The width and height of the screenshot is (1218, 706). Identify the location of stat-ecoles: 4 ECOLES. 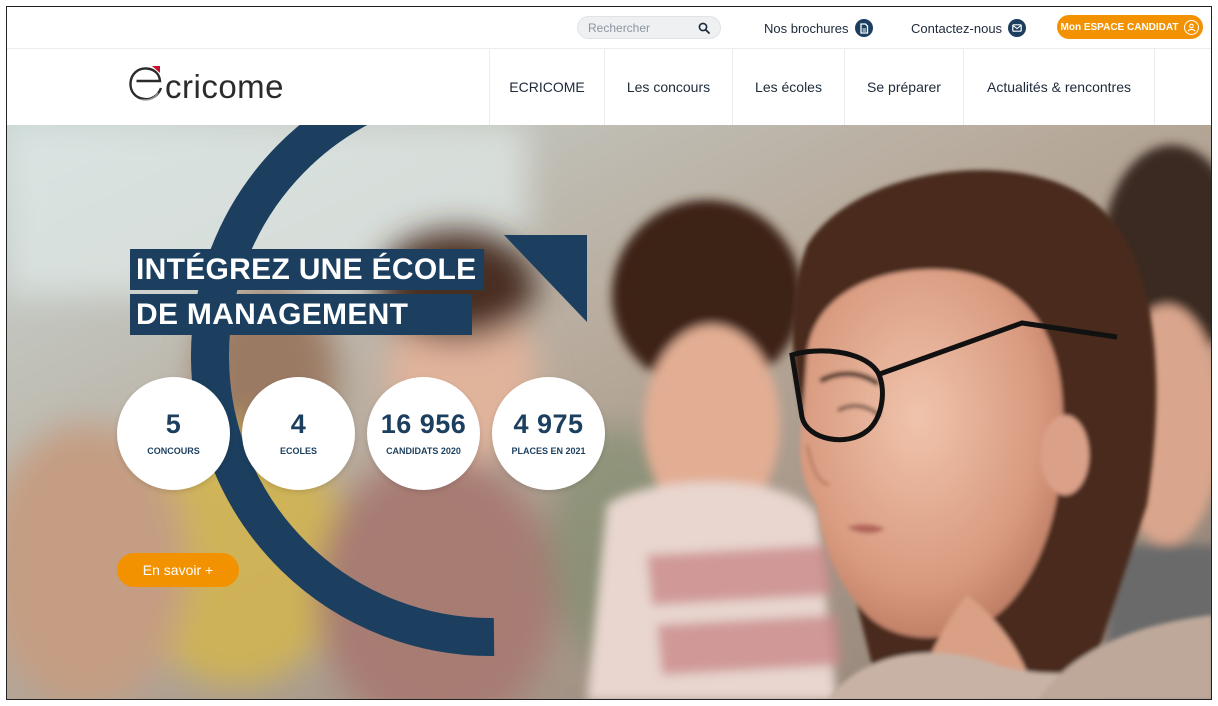
(298, 433).